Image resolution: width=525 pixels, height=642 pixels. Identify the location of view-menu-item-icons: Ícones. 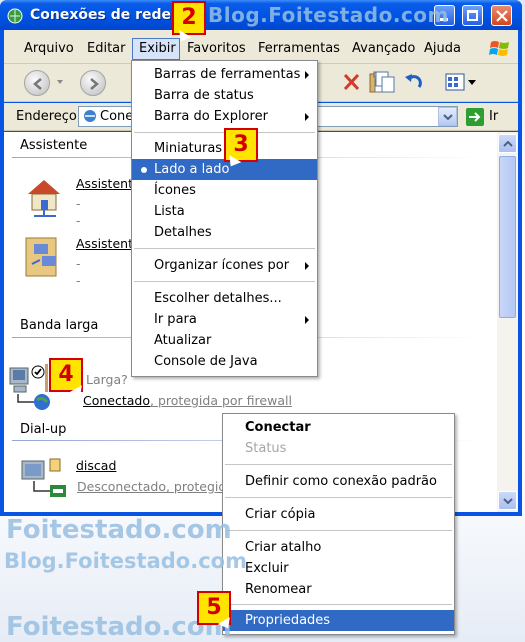
(224, 190).